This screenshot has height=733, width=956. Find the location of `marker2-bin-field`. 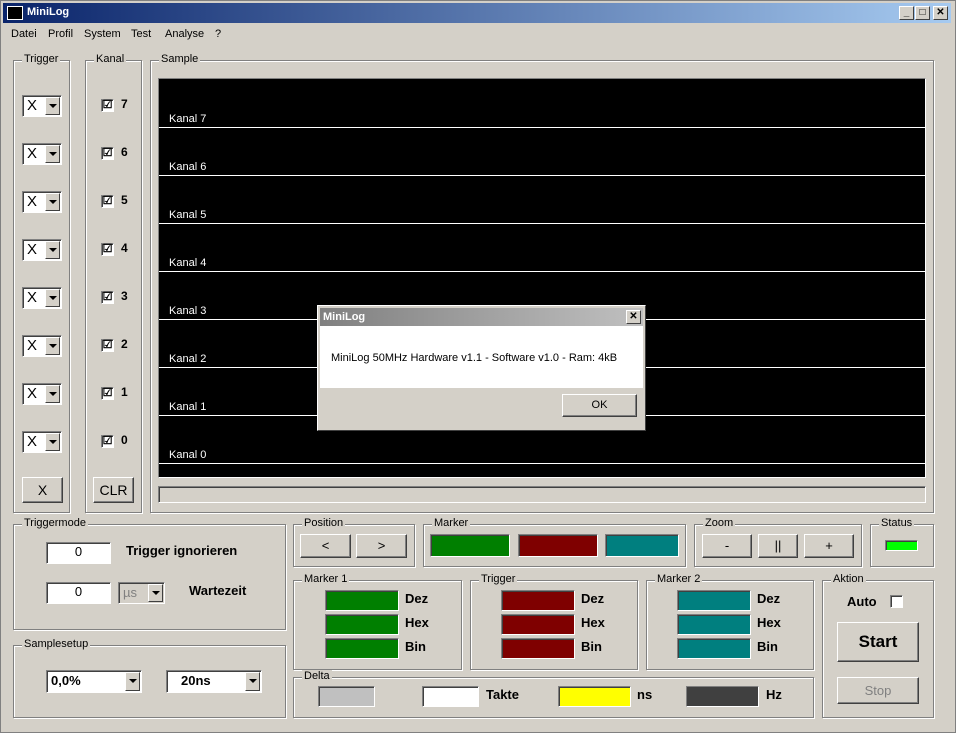

marker2-bin-field is located at coordinates (714, 648).